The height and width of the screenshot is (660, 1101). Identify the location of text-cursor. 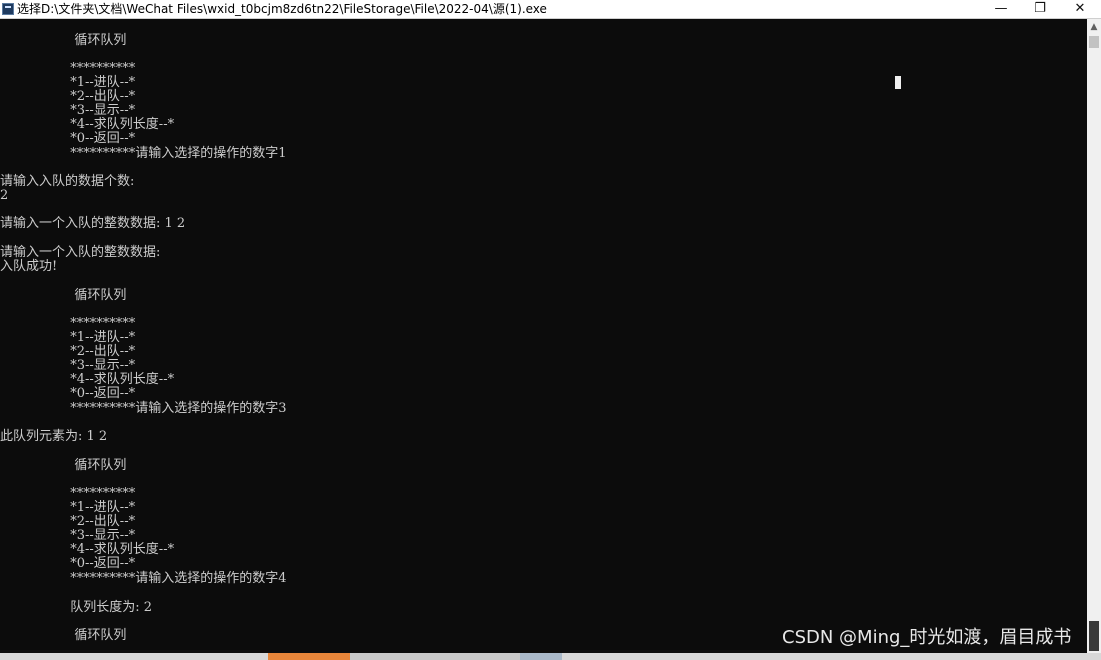
(898, 82).